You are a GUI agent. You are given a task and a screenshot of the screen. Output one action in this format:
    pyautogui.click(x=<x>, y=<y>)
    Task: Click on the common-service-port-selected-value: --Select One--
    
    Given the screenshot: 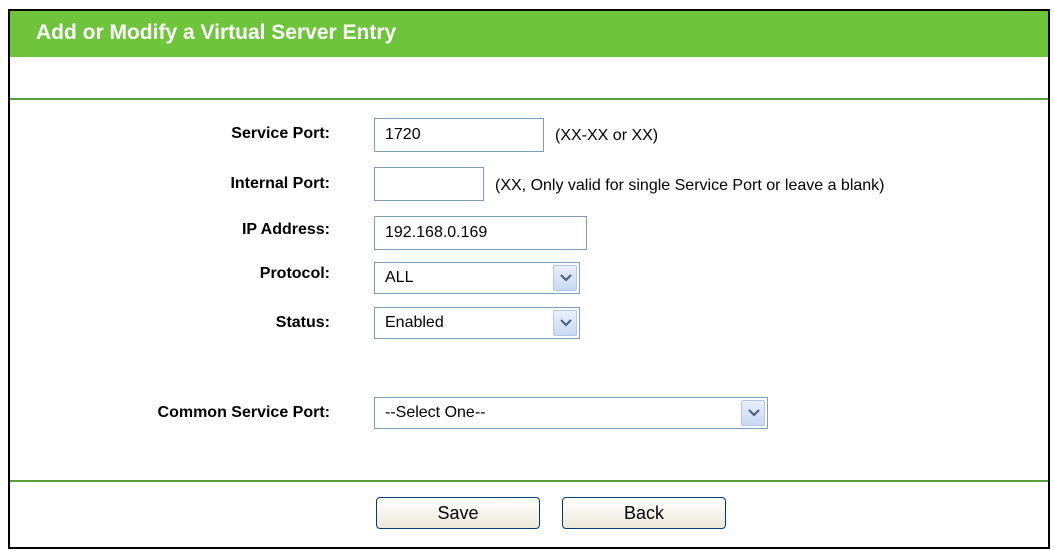 What is the action you would take?
    pyautogui.click(x=435, y=412)
    